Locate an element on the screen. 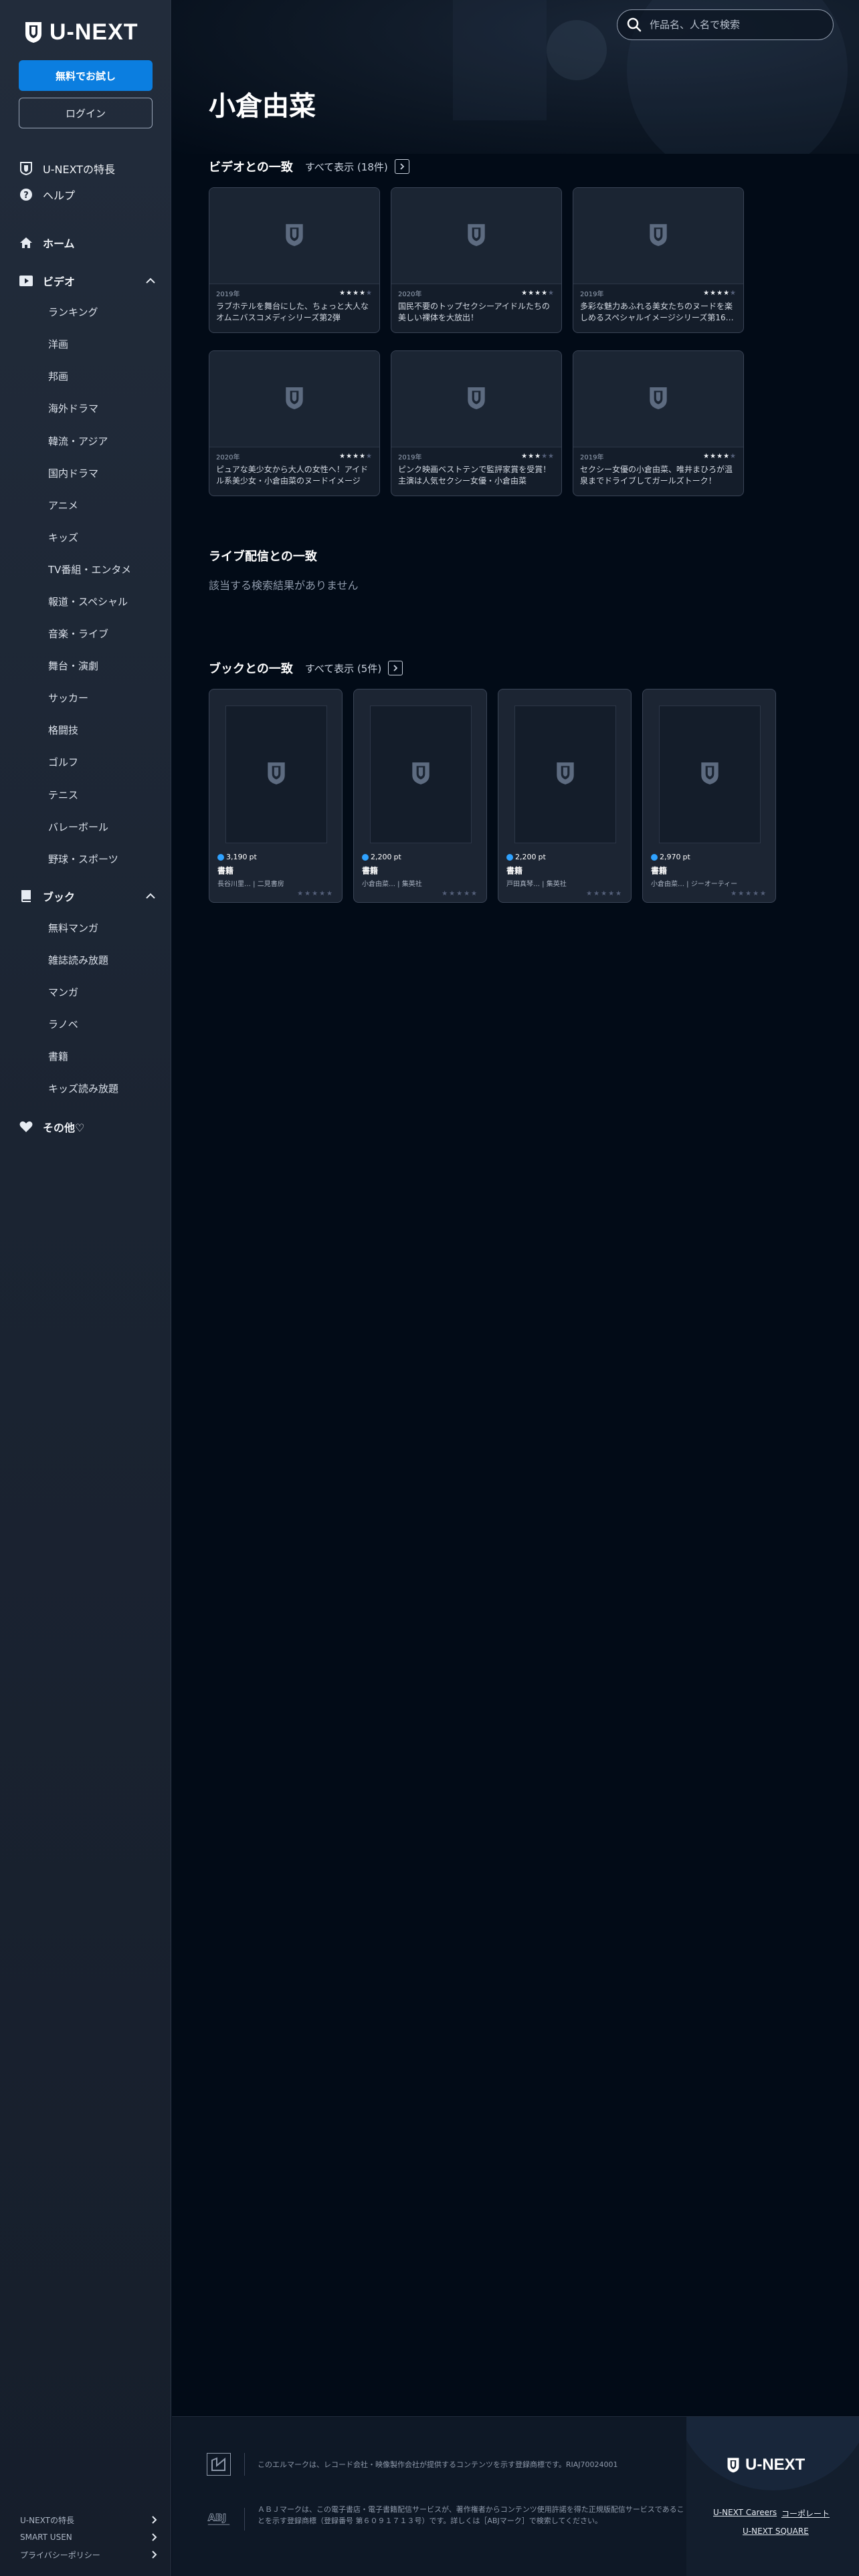 The image size is (859, 2576). show-all-link: すべて表示 (5件) is located at coordinates (354, 668).